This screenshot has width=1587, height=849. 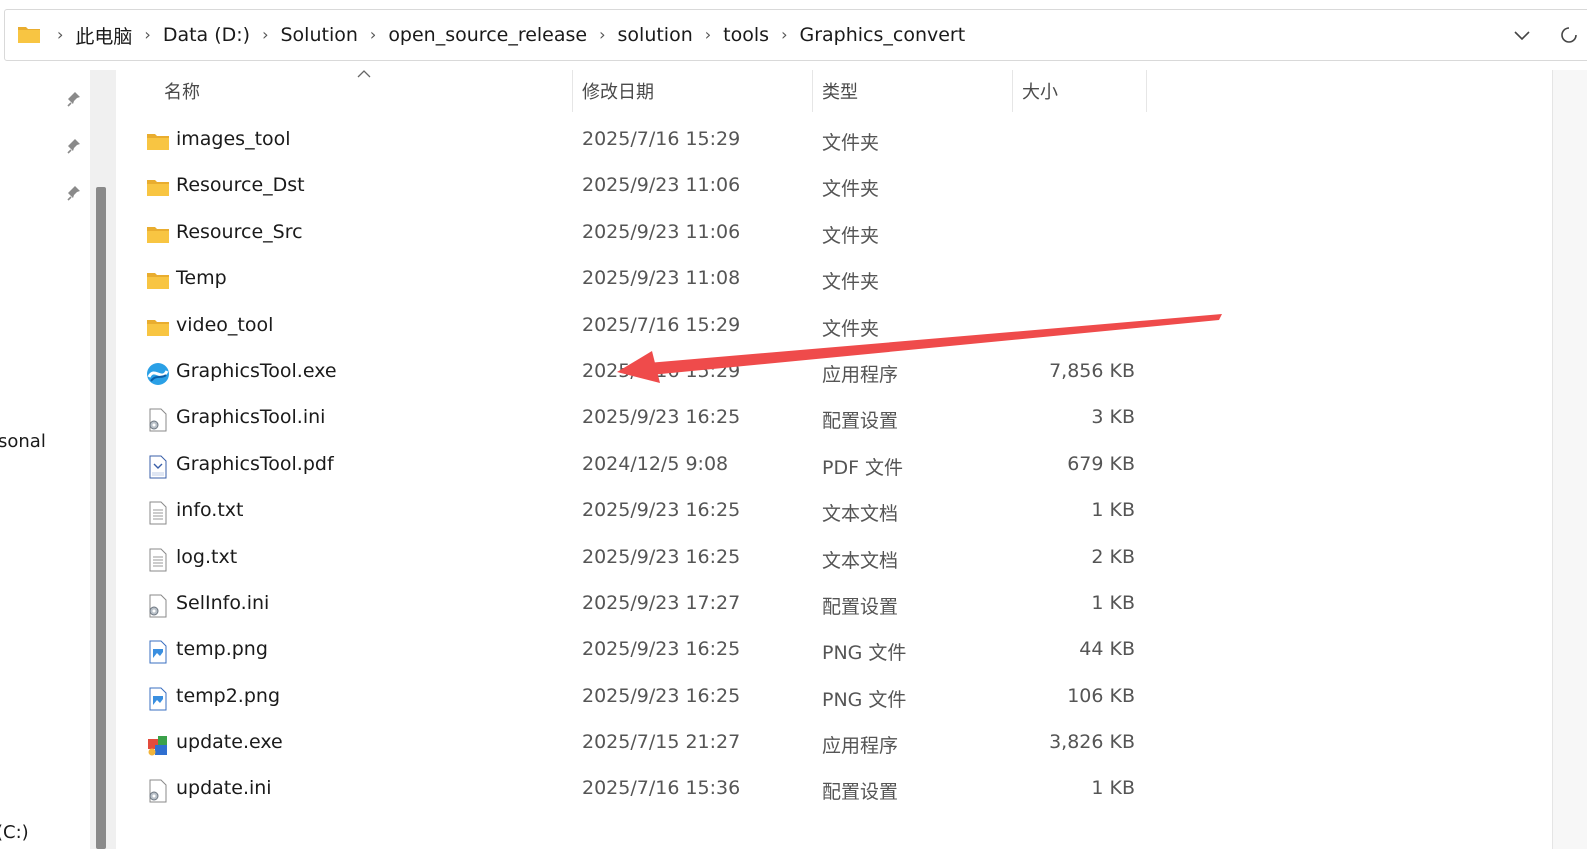 I want to click on file-row: SelInfo.ini 2025/9/23 17:27 配置设置 1 KB, so click(x=826, y=605).